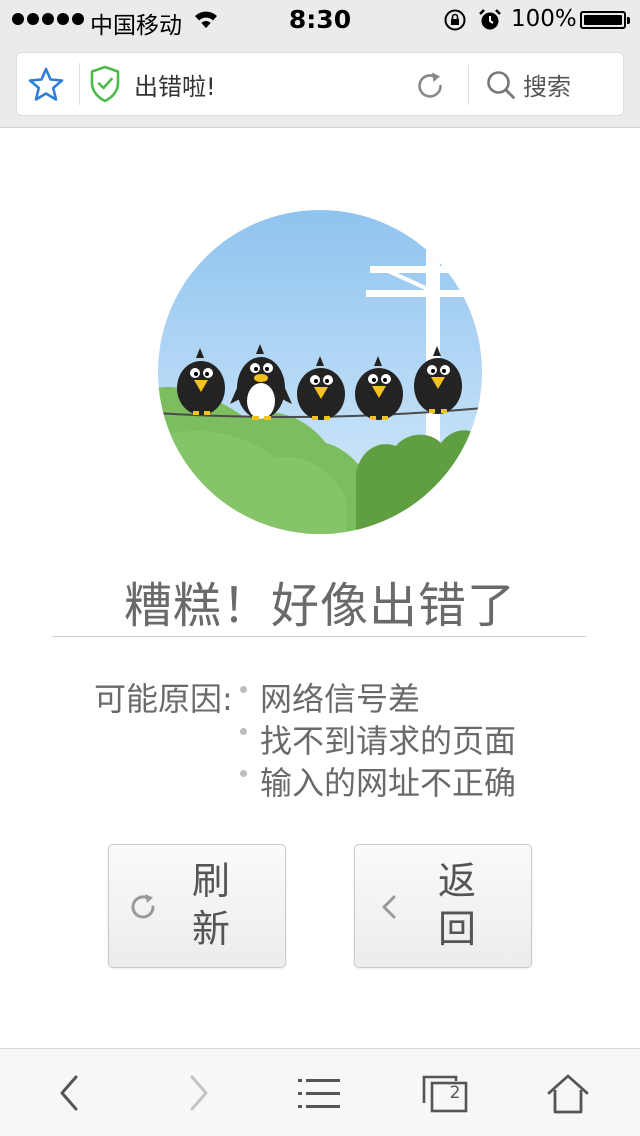 Image resolution: width=640 pixels, height=1136 pixels. I want to click on bottom-toolbar, so click(320, 1092).